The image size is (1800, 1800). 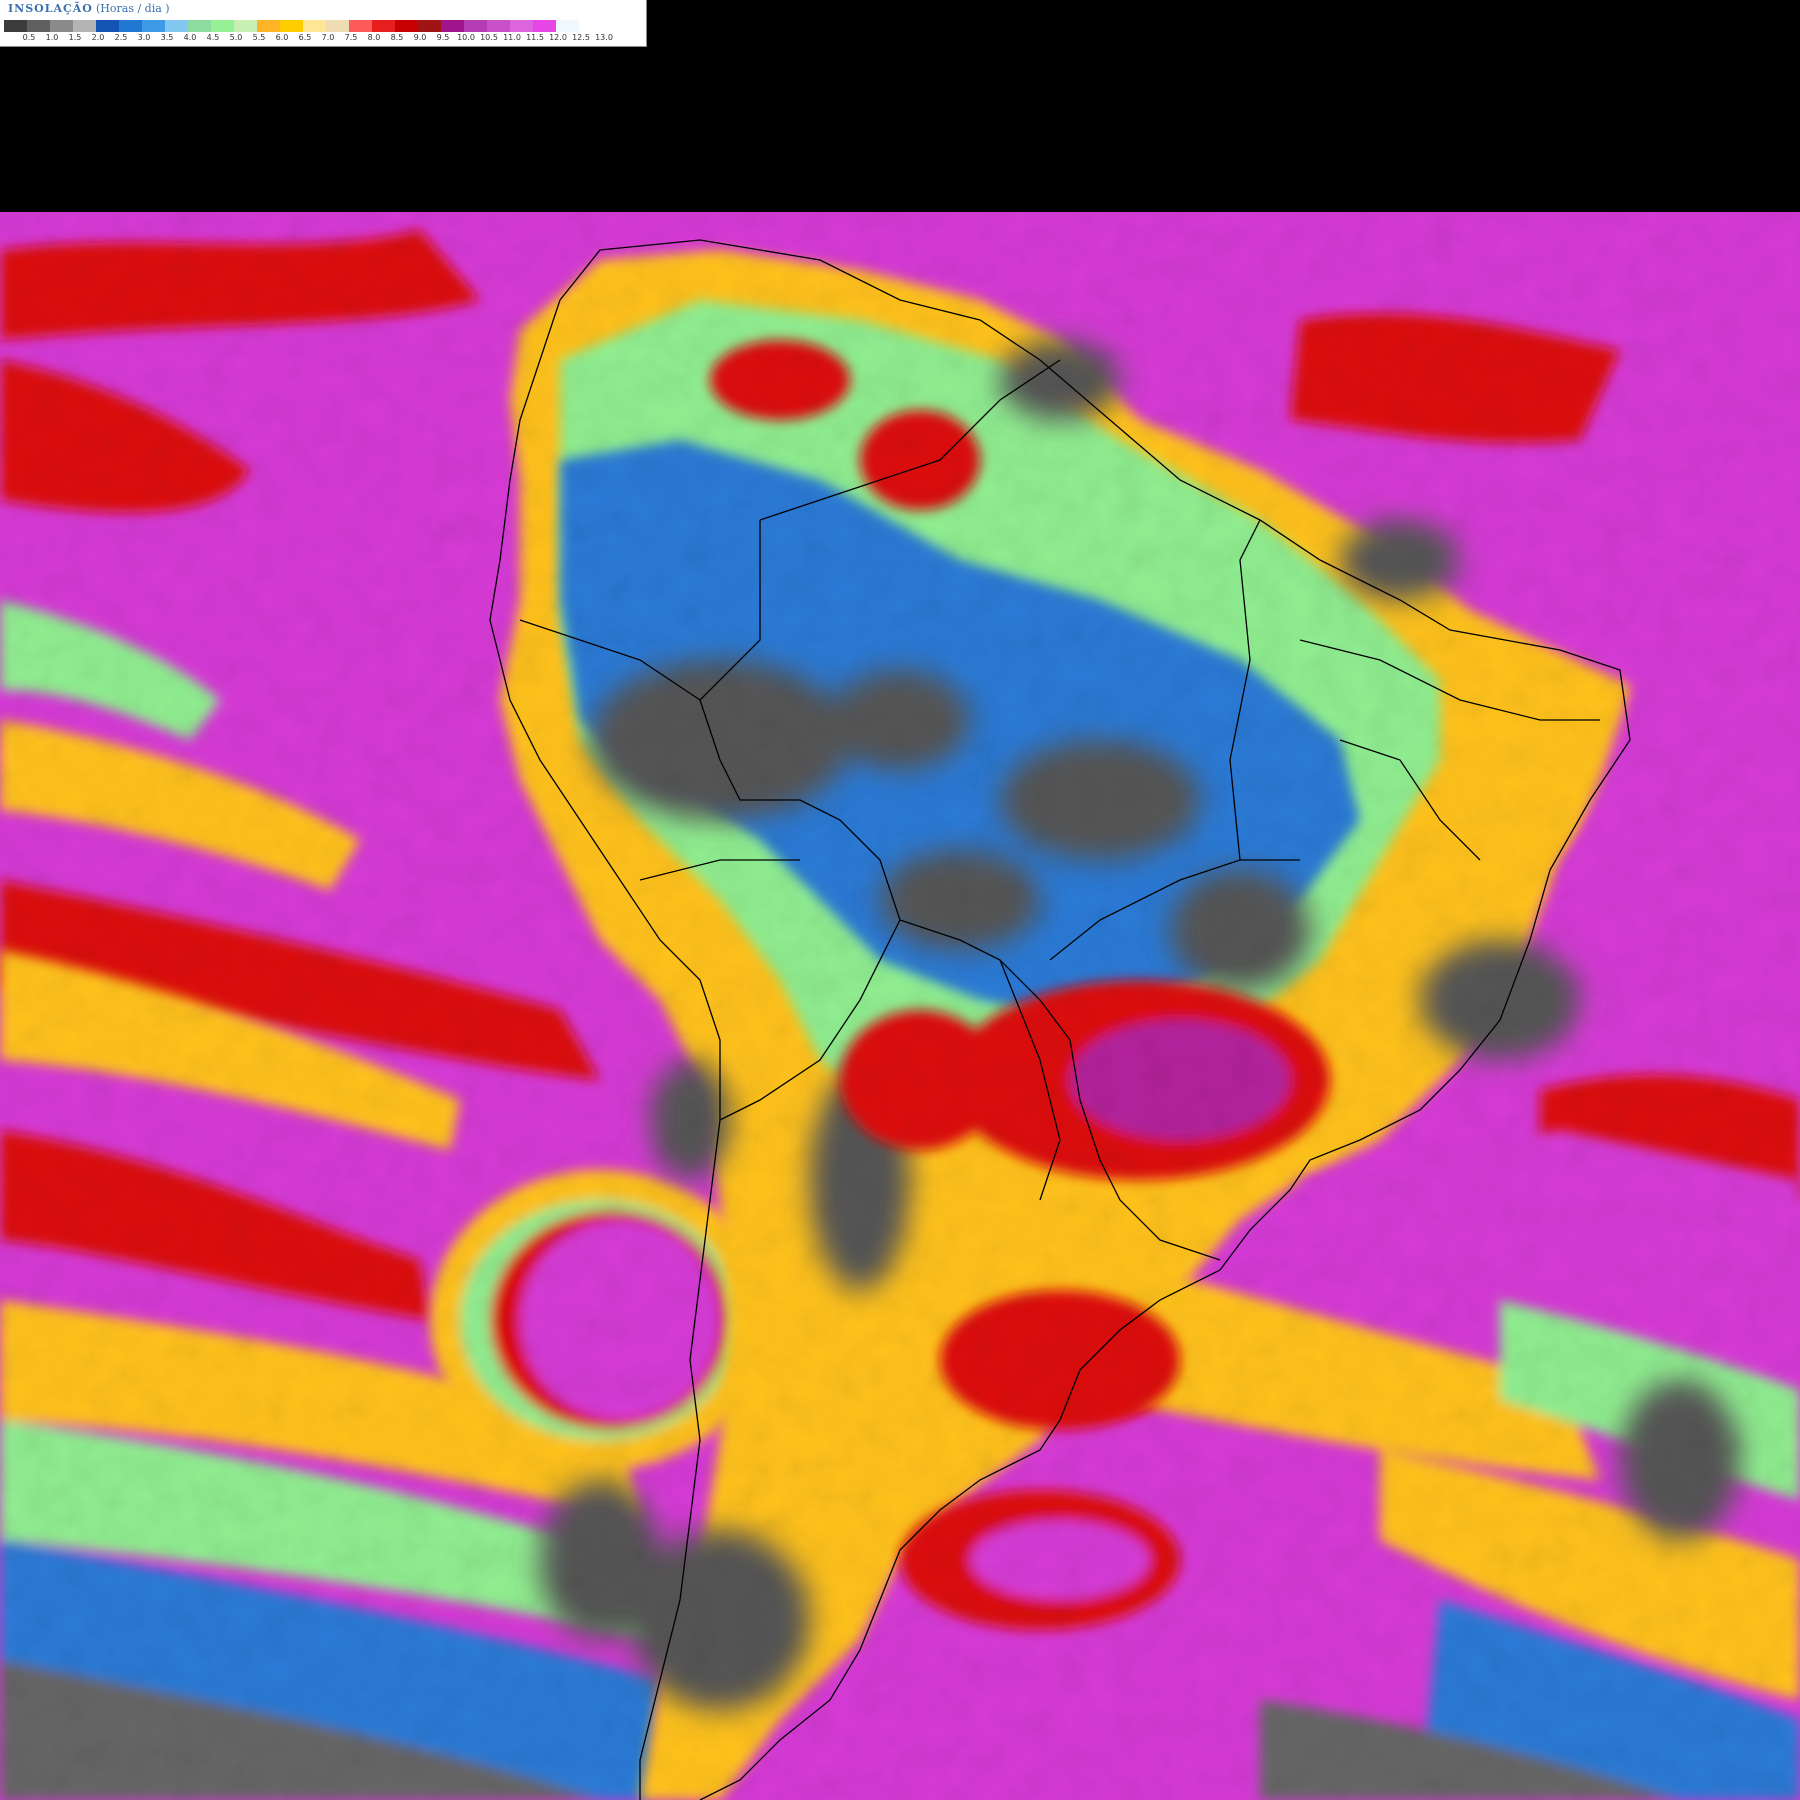 What do you see at coordinates (489, 37) in the screenshot?
I see `legend-tick-label: 10.5` at bounding box center [489, 37].